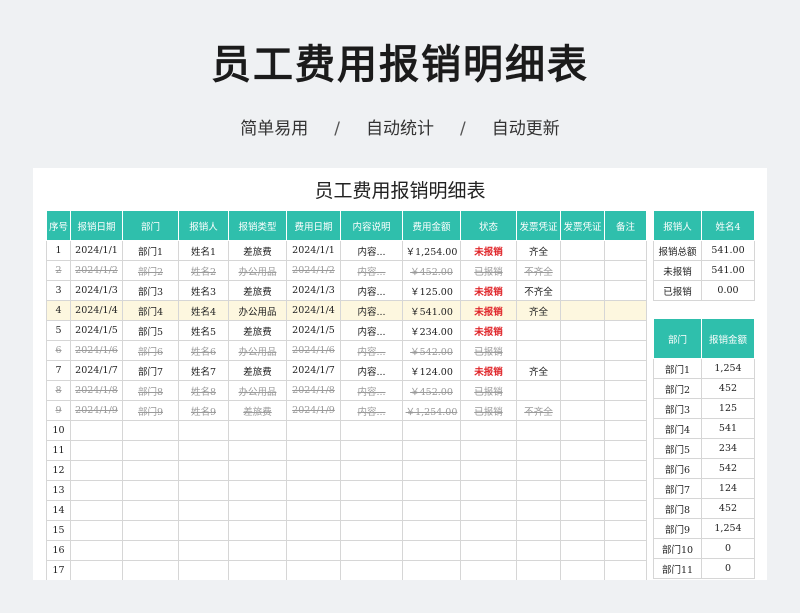 This screenshot has height=613, width=800. Describe the element at coordinates (313, 370) in the screenshot. I see `cell-fdate: 2024/1/7` at that location.